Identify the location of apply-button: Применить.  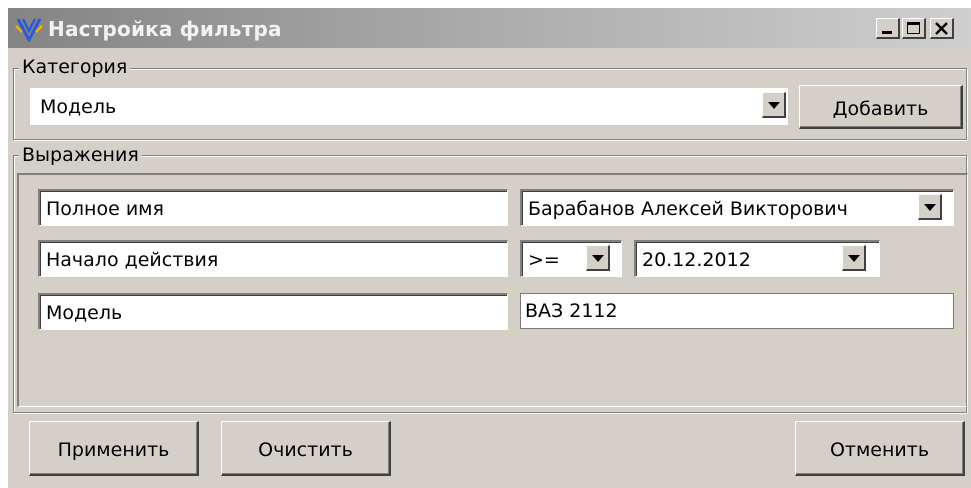
(114, 448).